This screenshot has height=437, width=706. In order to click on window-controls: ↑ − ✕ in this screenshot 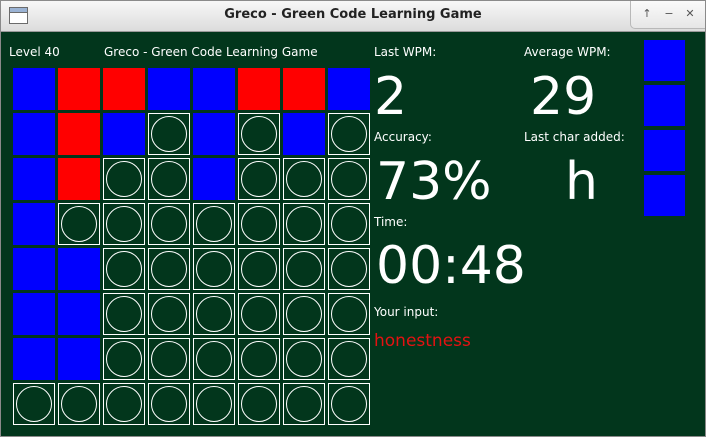, I will do `click(667, 15)`.